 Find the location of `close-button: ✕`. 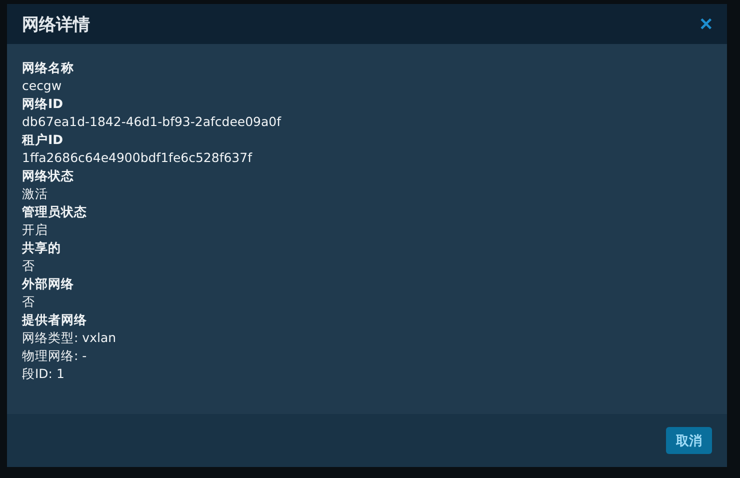

close-button: ✕ is located at coordinates (706, 24).